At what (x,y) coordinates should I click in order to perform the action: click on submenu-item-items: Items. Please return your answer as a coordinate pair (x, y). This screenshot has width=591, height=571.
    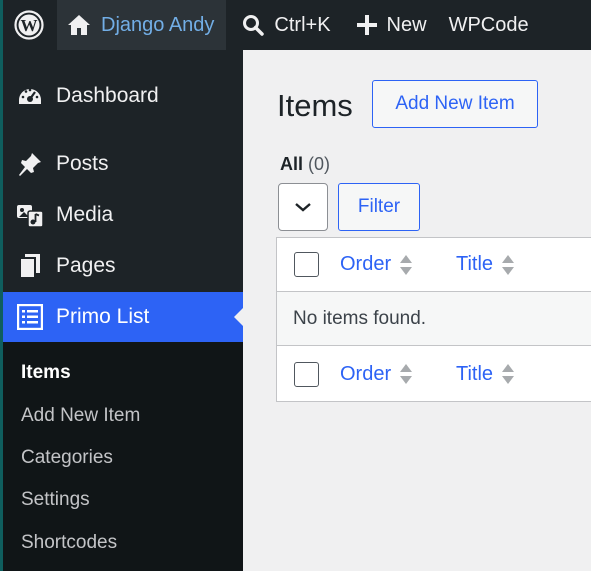
    Looking at the image, I should click on (46, 373).